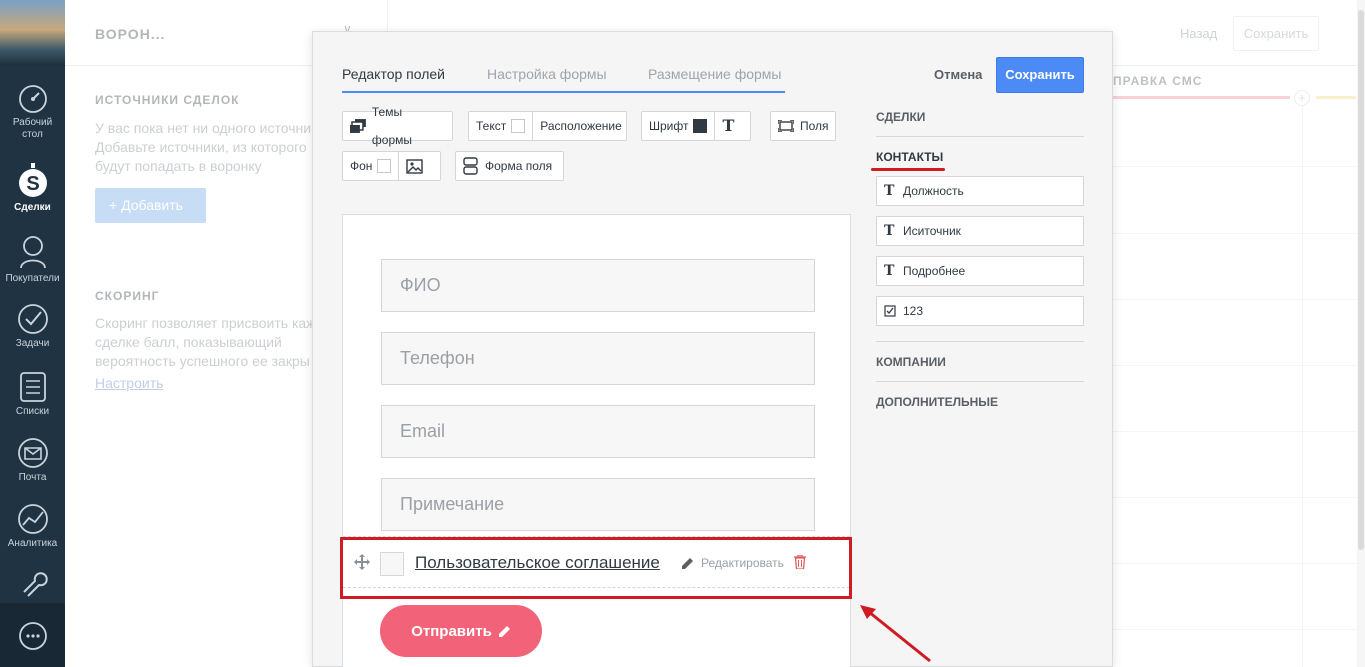 The image size is (1365, 667). I want to click on sidebar-item-dashboard: Рабочий стол, so click(32, 112).